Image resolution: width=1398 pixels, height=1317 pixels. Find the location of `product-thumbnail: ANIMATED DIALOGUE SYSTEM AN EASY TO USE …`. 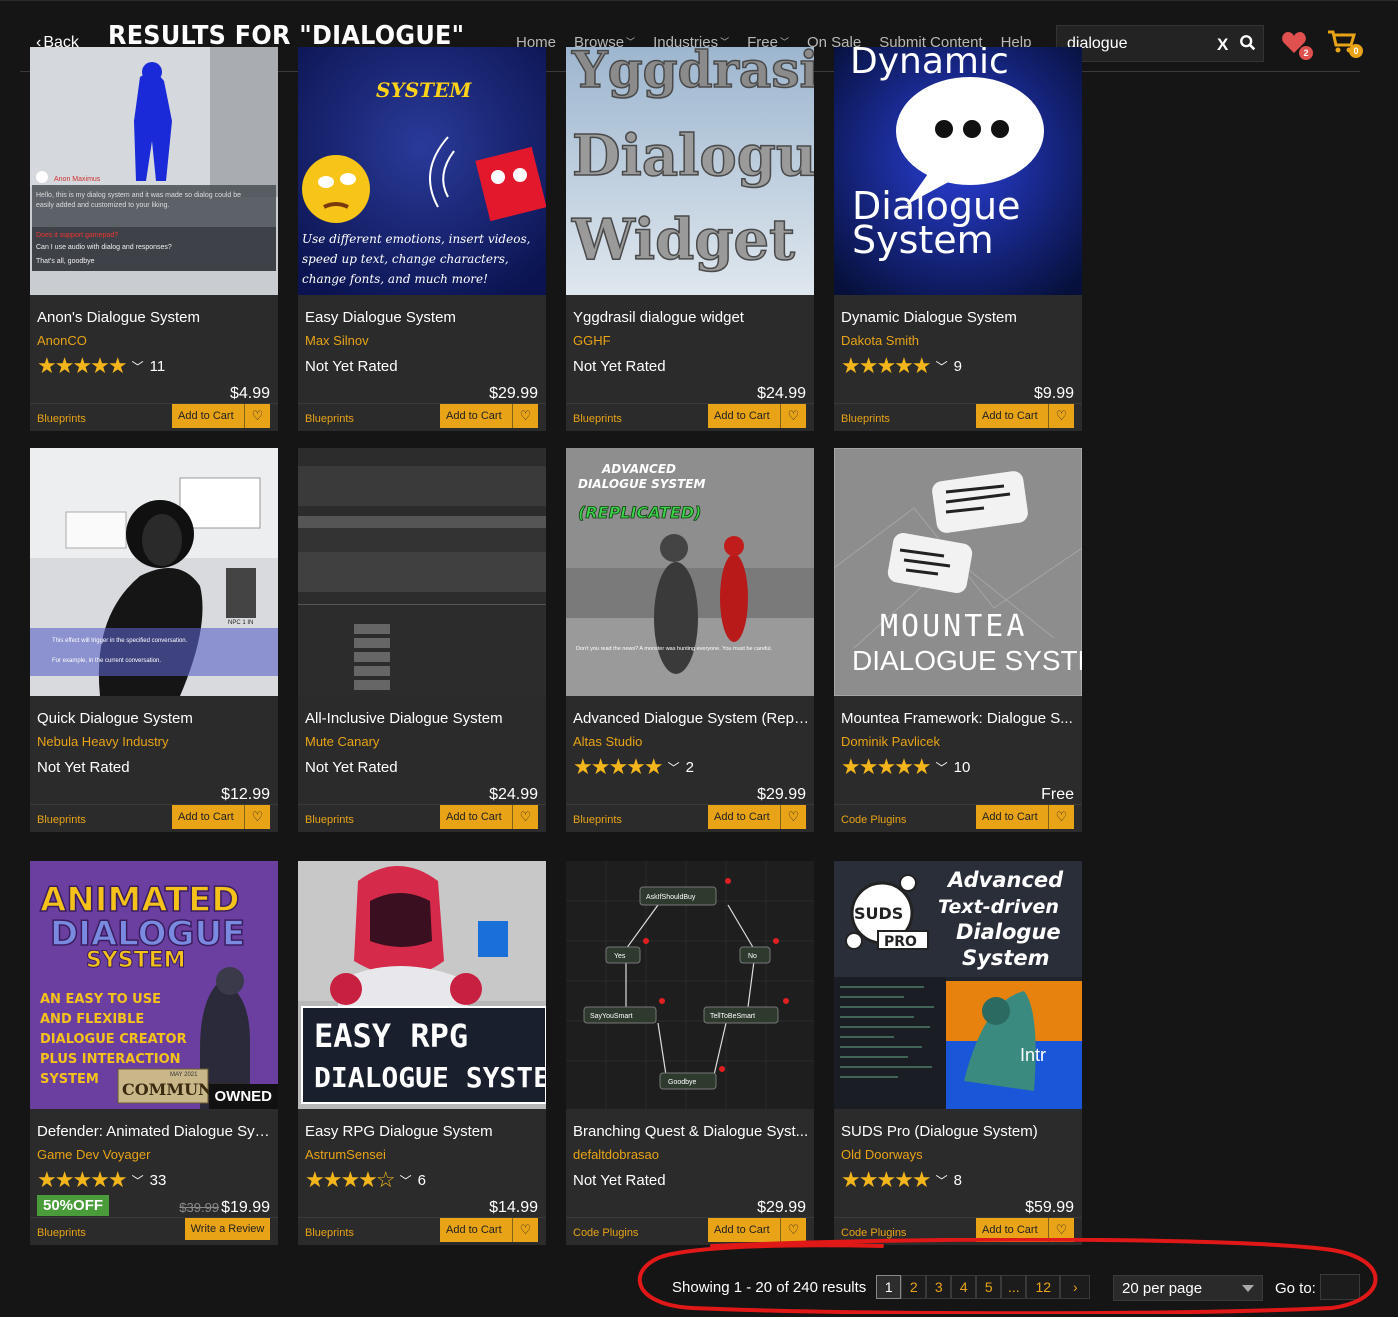

product-thumbnail: ANIMATED DIALOGUE SYSTEM AN EASY TO USE … is located at coordinates (154, 985).